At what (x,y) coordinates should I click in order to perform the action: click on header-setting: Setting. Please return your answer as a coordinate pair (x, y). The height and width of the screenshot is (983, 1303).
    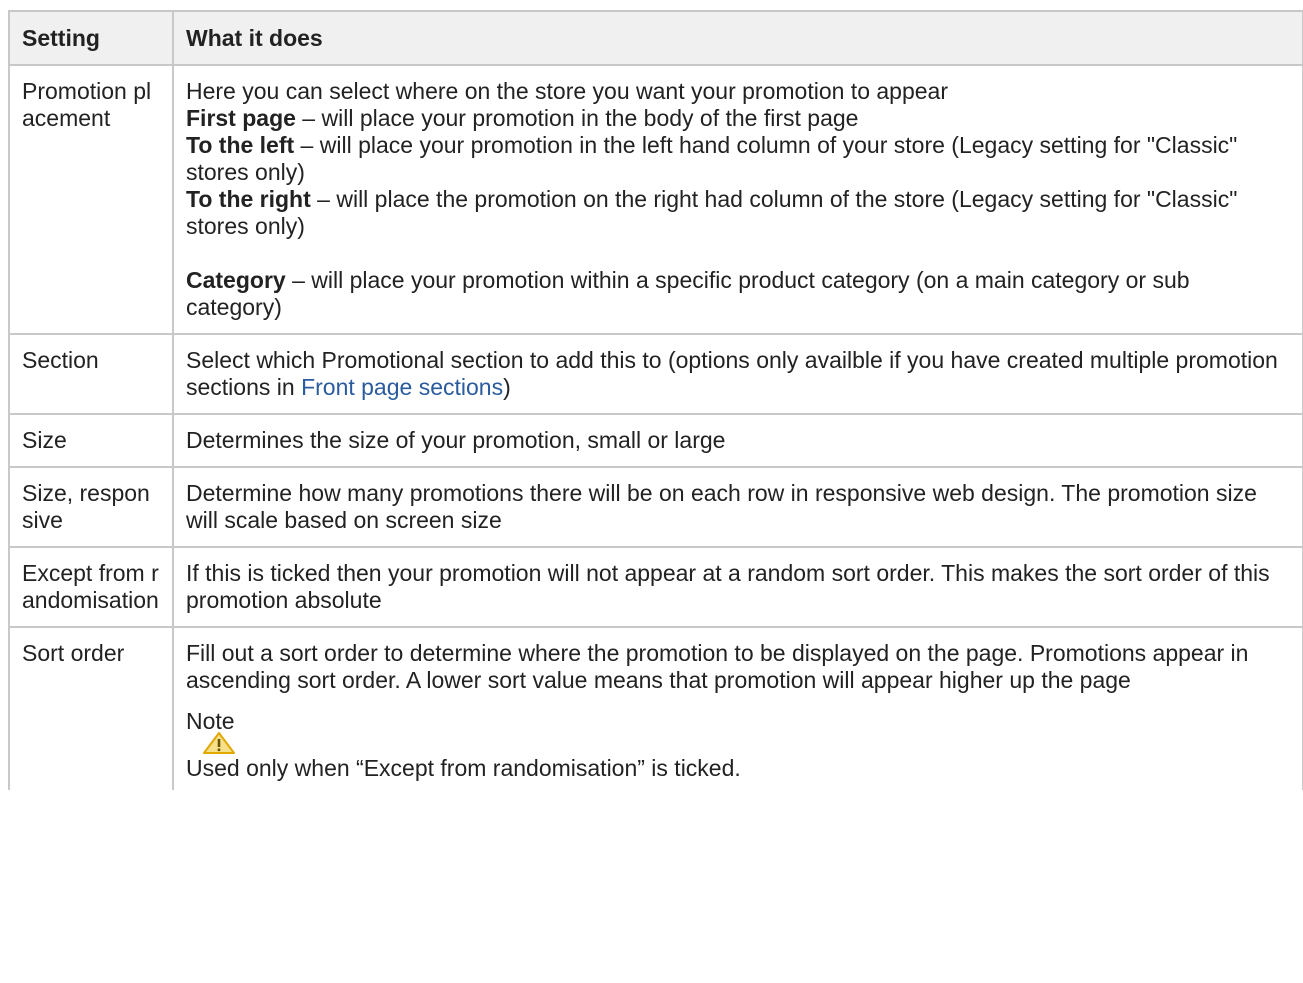
    Looking at the image, I should click on (91, 38).